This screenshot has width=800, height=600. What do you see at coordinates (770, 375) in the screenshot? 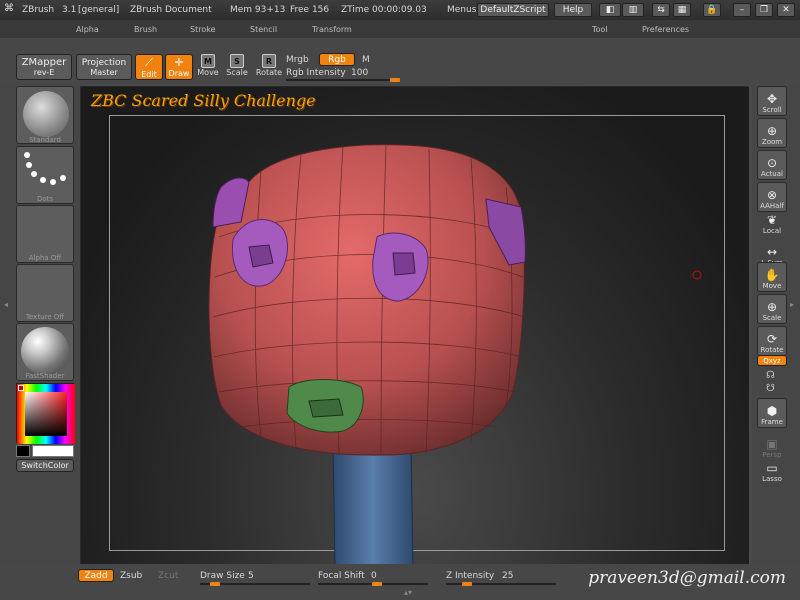
I see `rotate-y-icon: ☊` at bounding box center [770, 375].